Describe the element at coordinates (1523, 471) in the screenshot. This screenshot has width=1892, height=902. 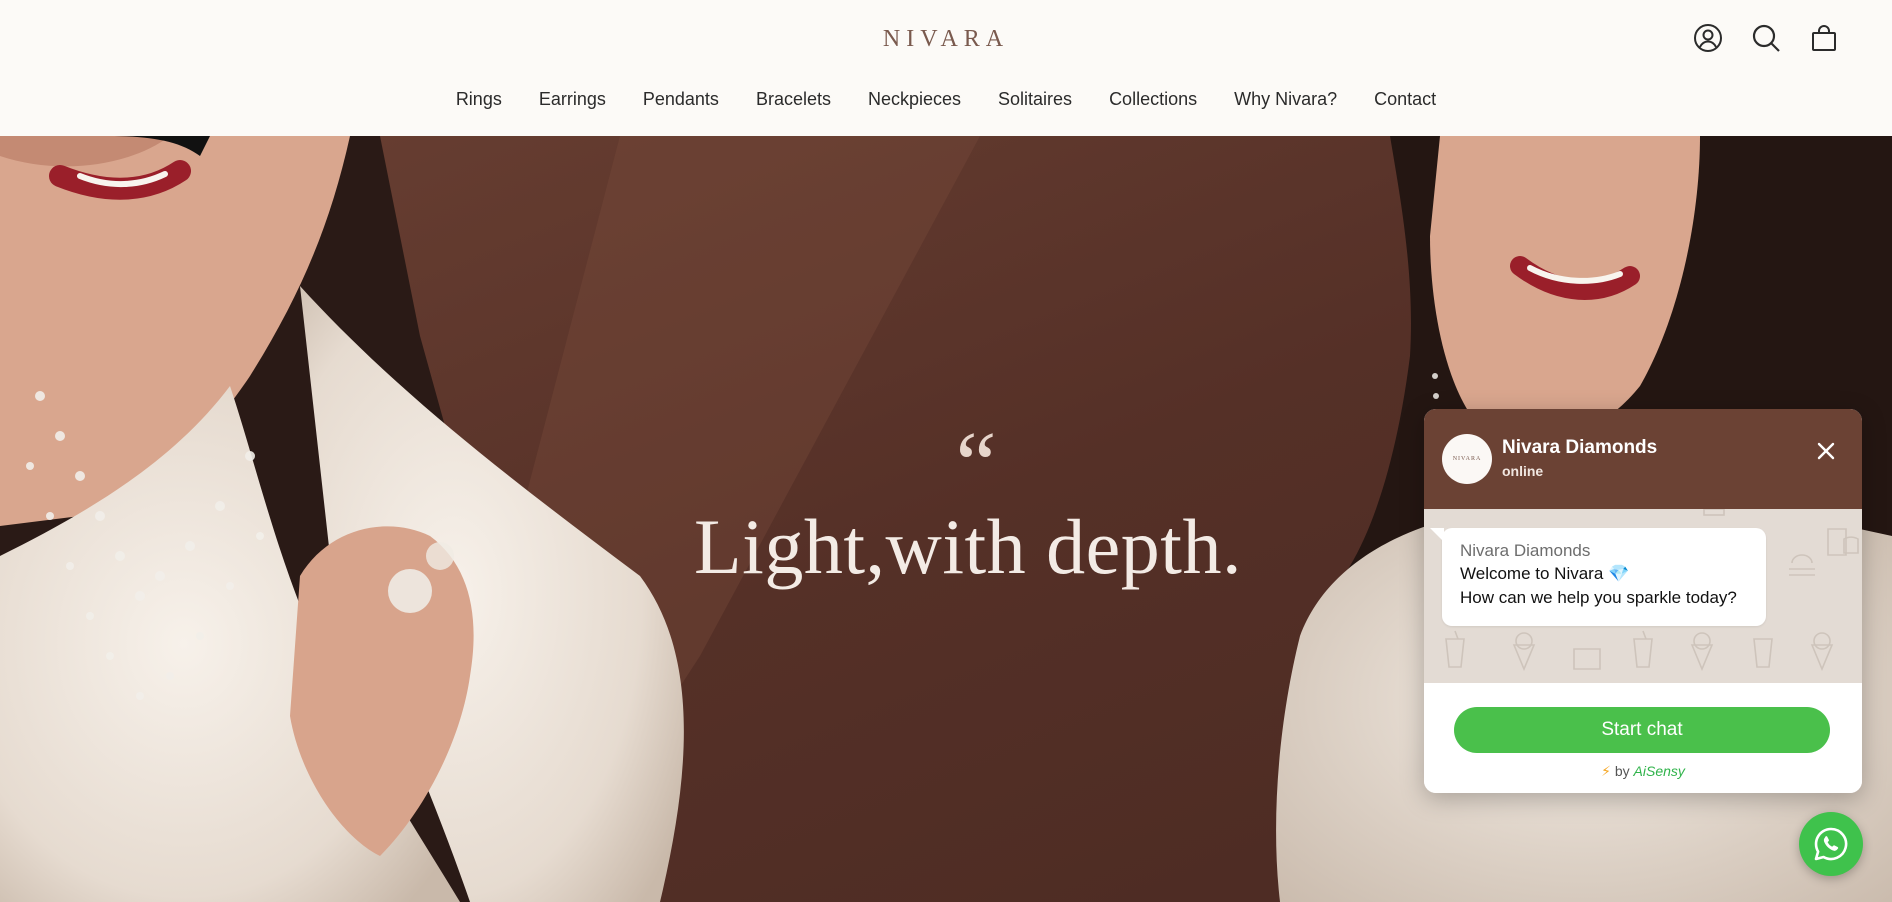
I see `chat-status: online` at that location.